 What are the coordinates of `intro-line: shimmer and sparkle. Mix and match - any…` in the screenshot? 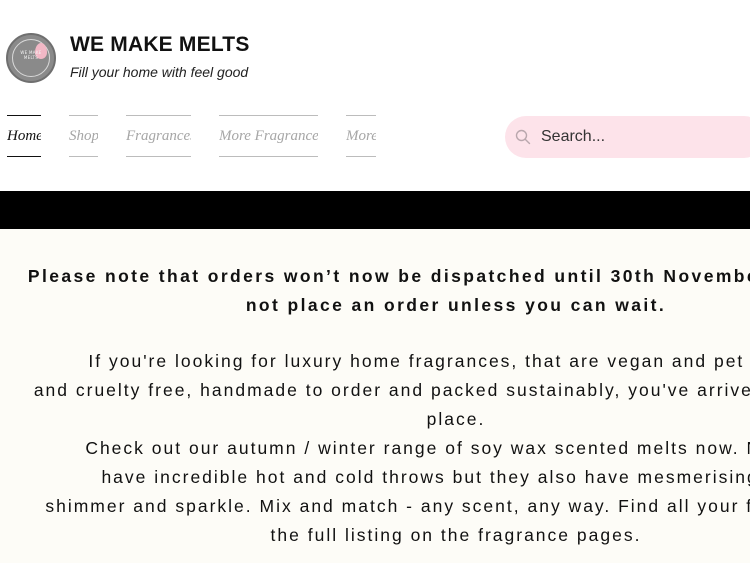 It's located at (397, 506).